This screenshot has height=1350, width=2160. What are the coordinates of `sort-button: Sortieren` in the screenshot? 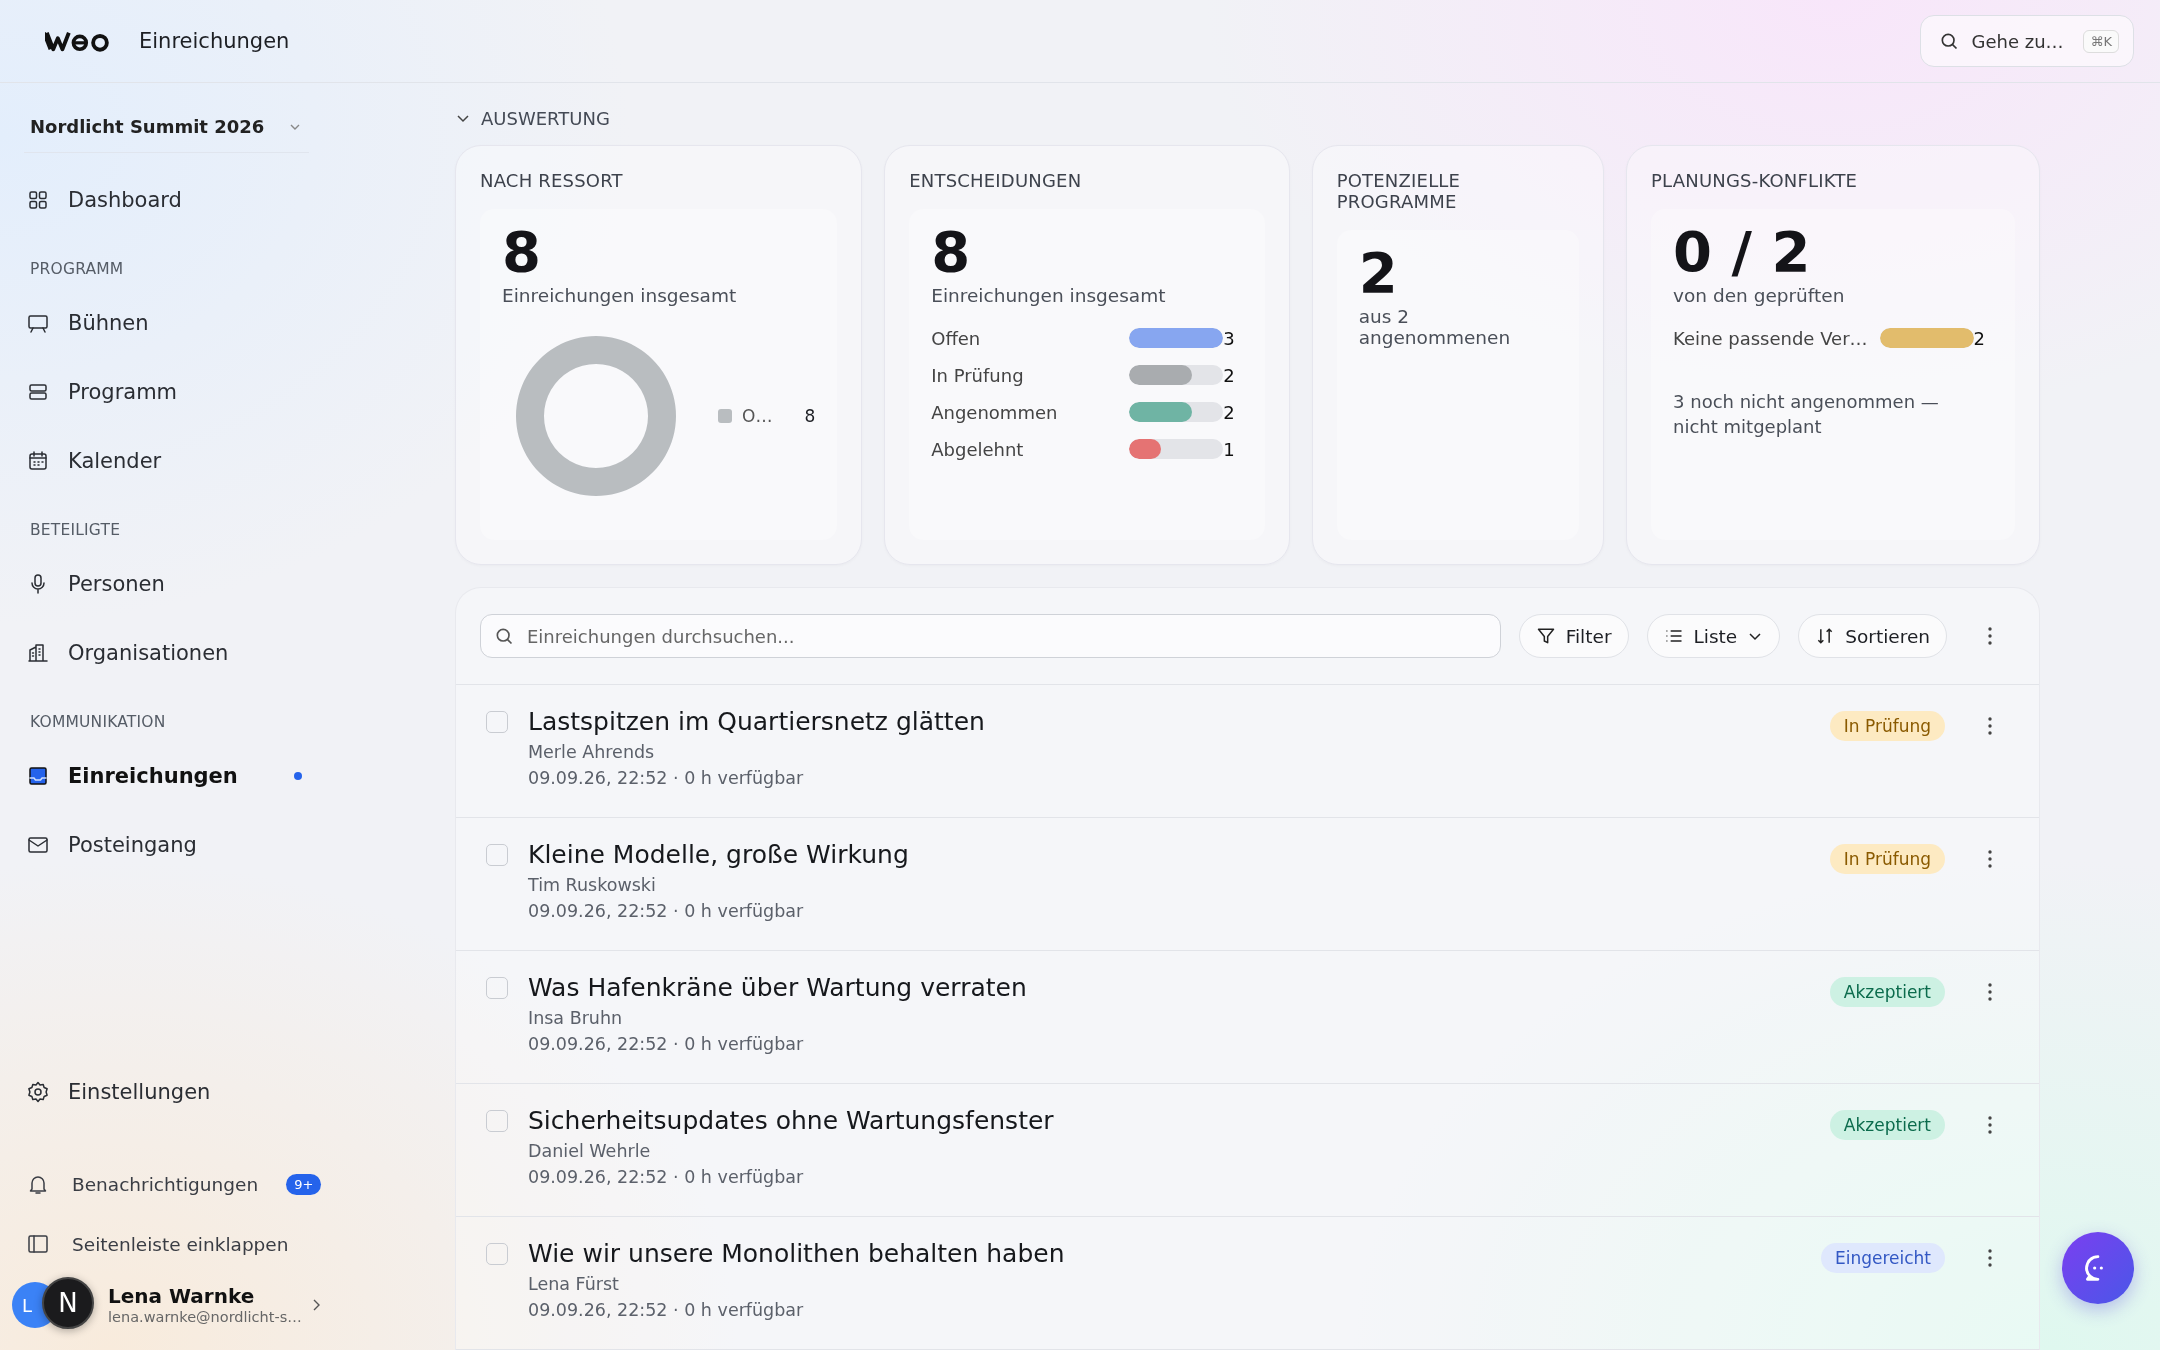 It's located at (1872, 636).